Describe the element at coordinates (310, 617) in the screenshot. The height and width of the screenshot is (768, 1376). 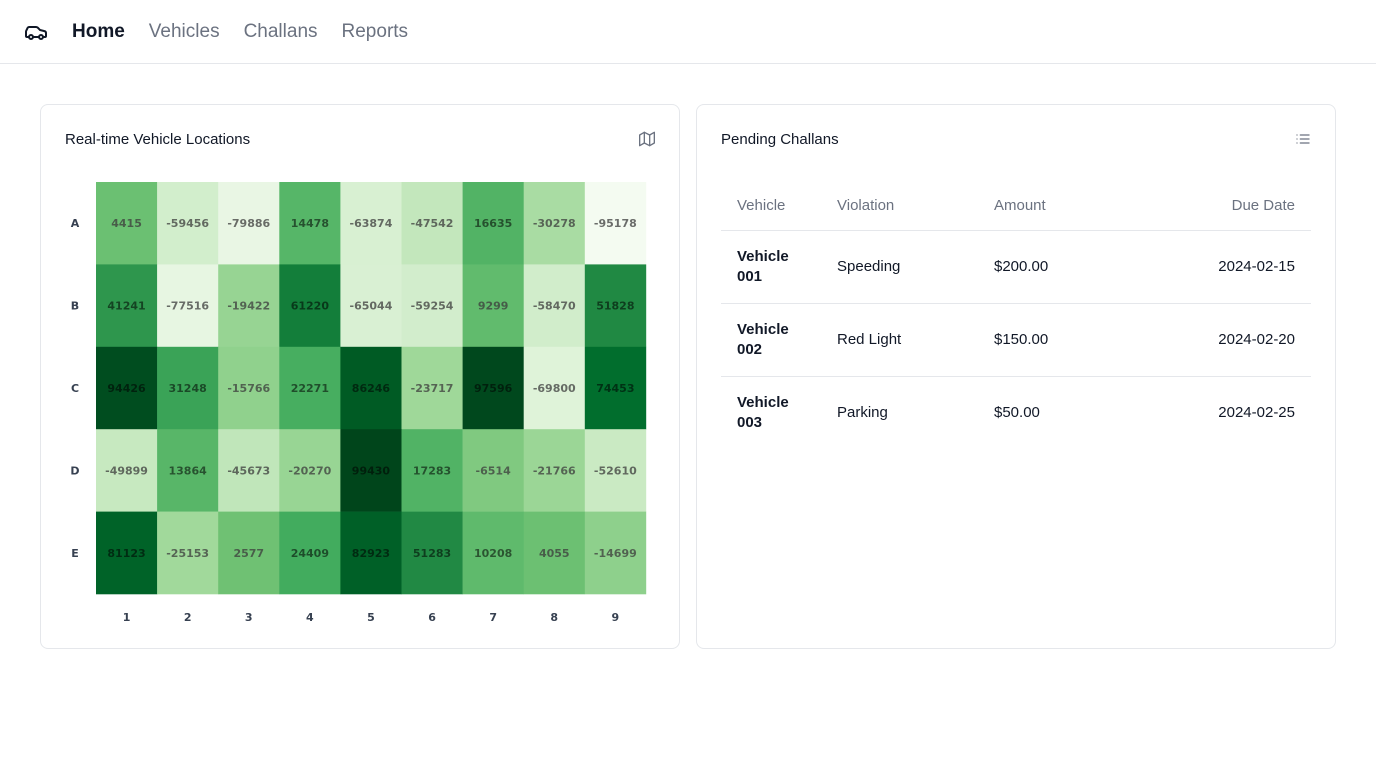
I see `heatmap-column-label: 4` at that location.